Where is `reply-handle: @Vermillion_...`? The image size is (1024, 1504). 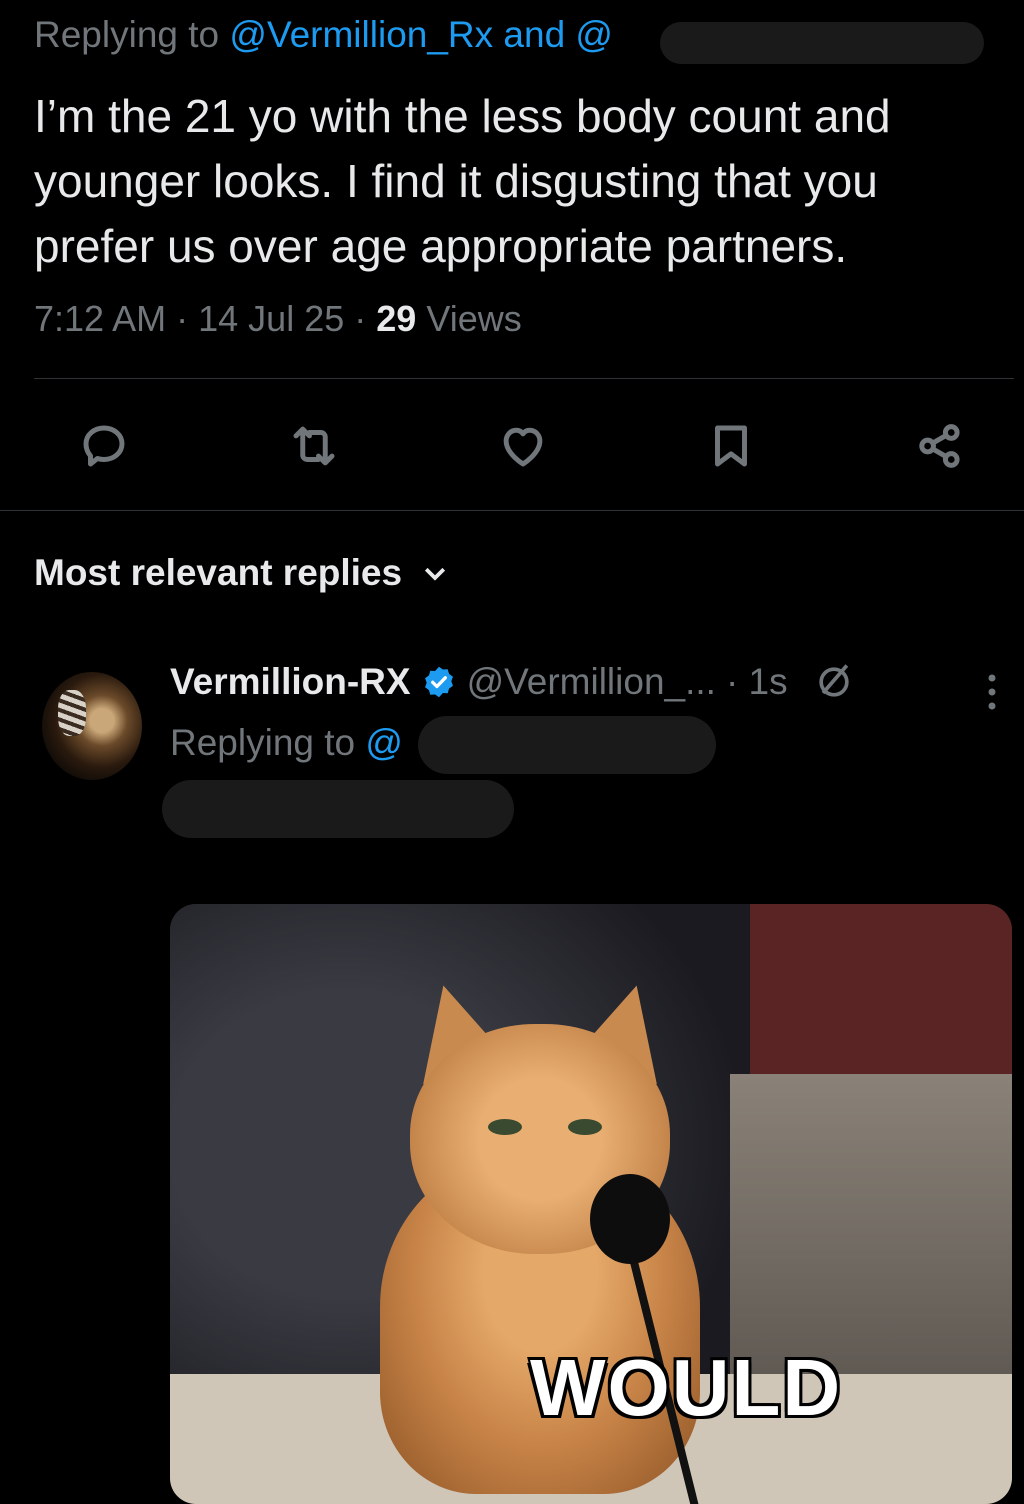
reply-handle: @Vermillion_... is located at coordinates (591, 682).